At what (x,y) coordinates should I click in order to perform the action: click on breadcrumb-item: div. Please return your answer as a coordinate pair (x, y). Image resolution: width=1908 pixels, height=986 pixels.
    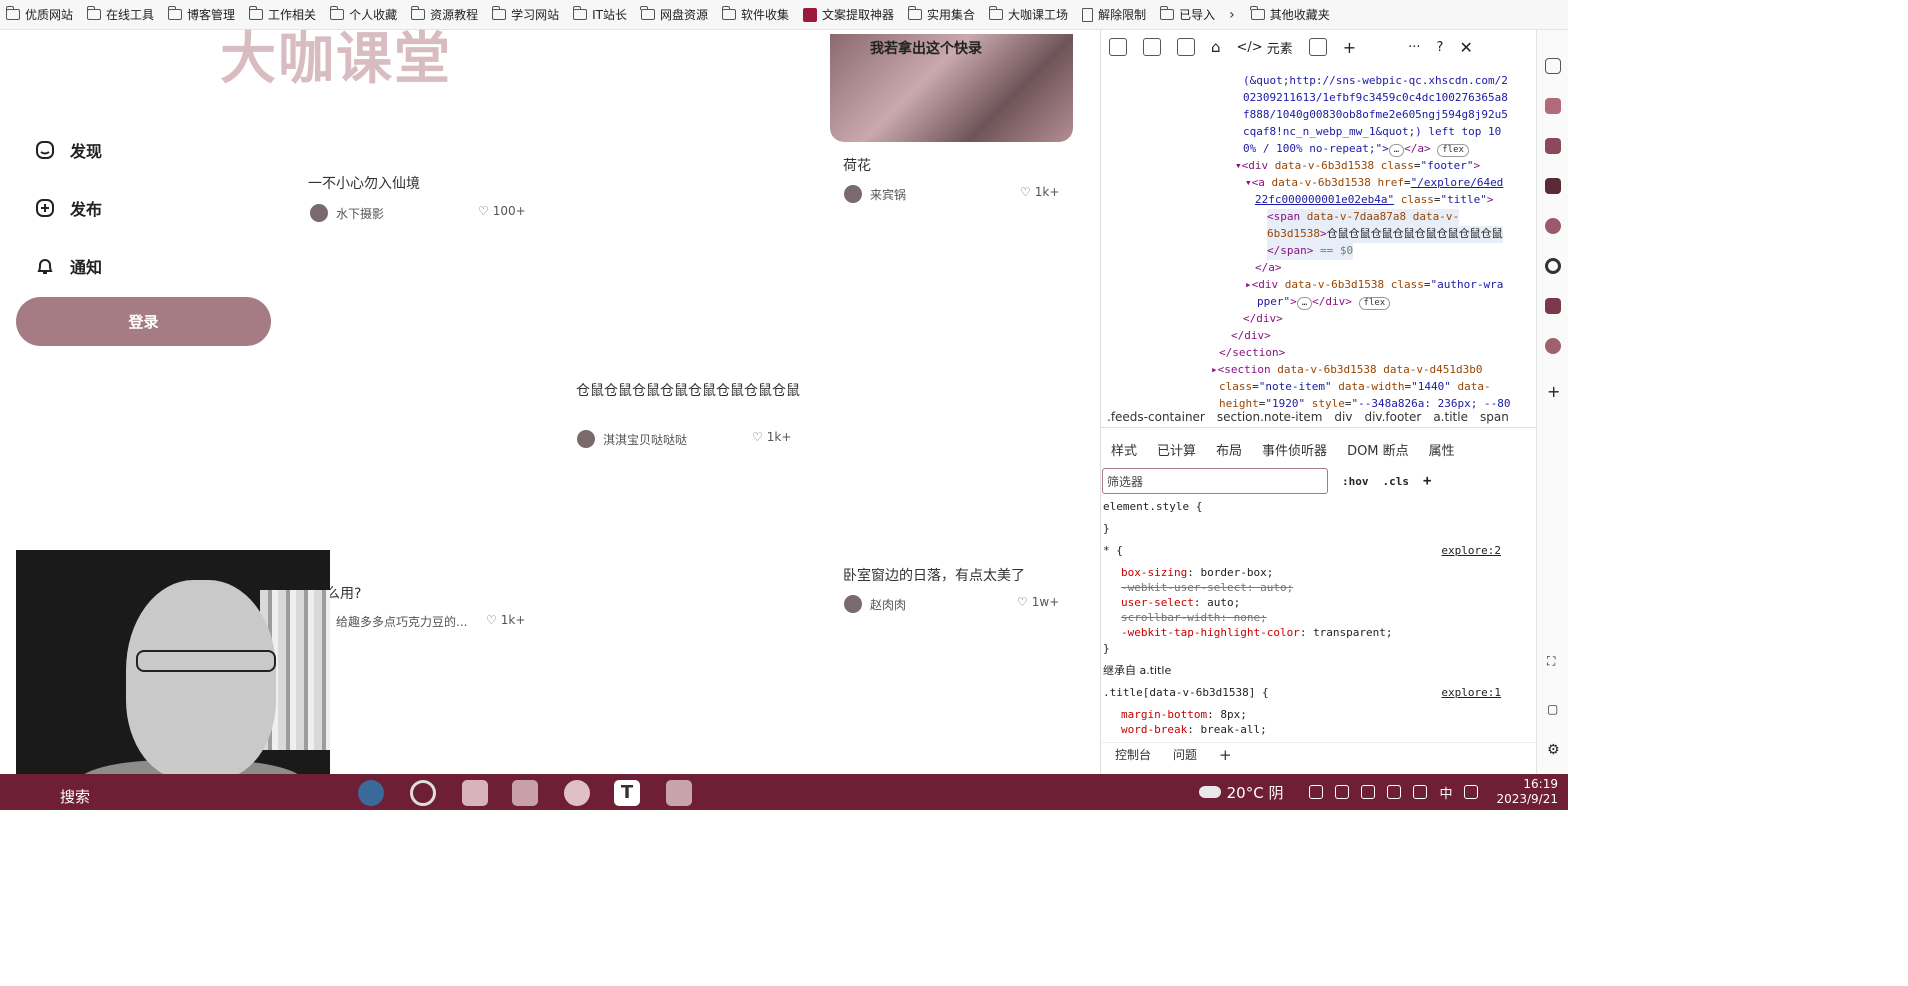
    Looking at the image, I should click on (1343, 418).